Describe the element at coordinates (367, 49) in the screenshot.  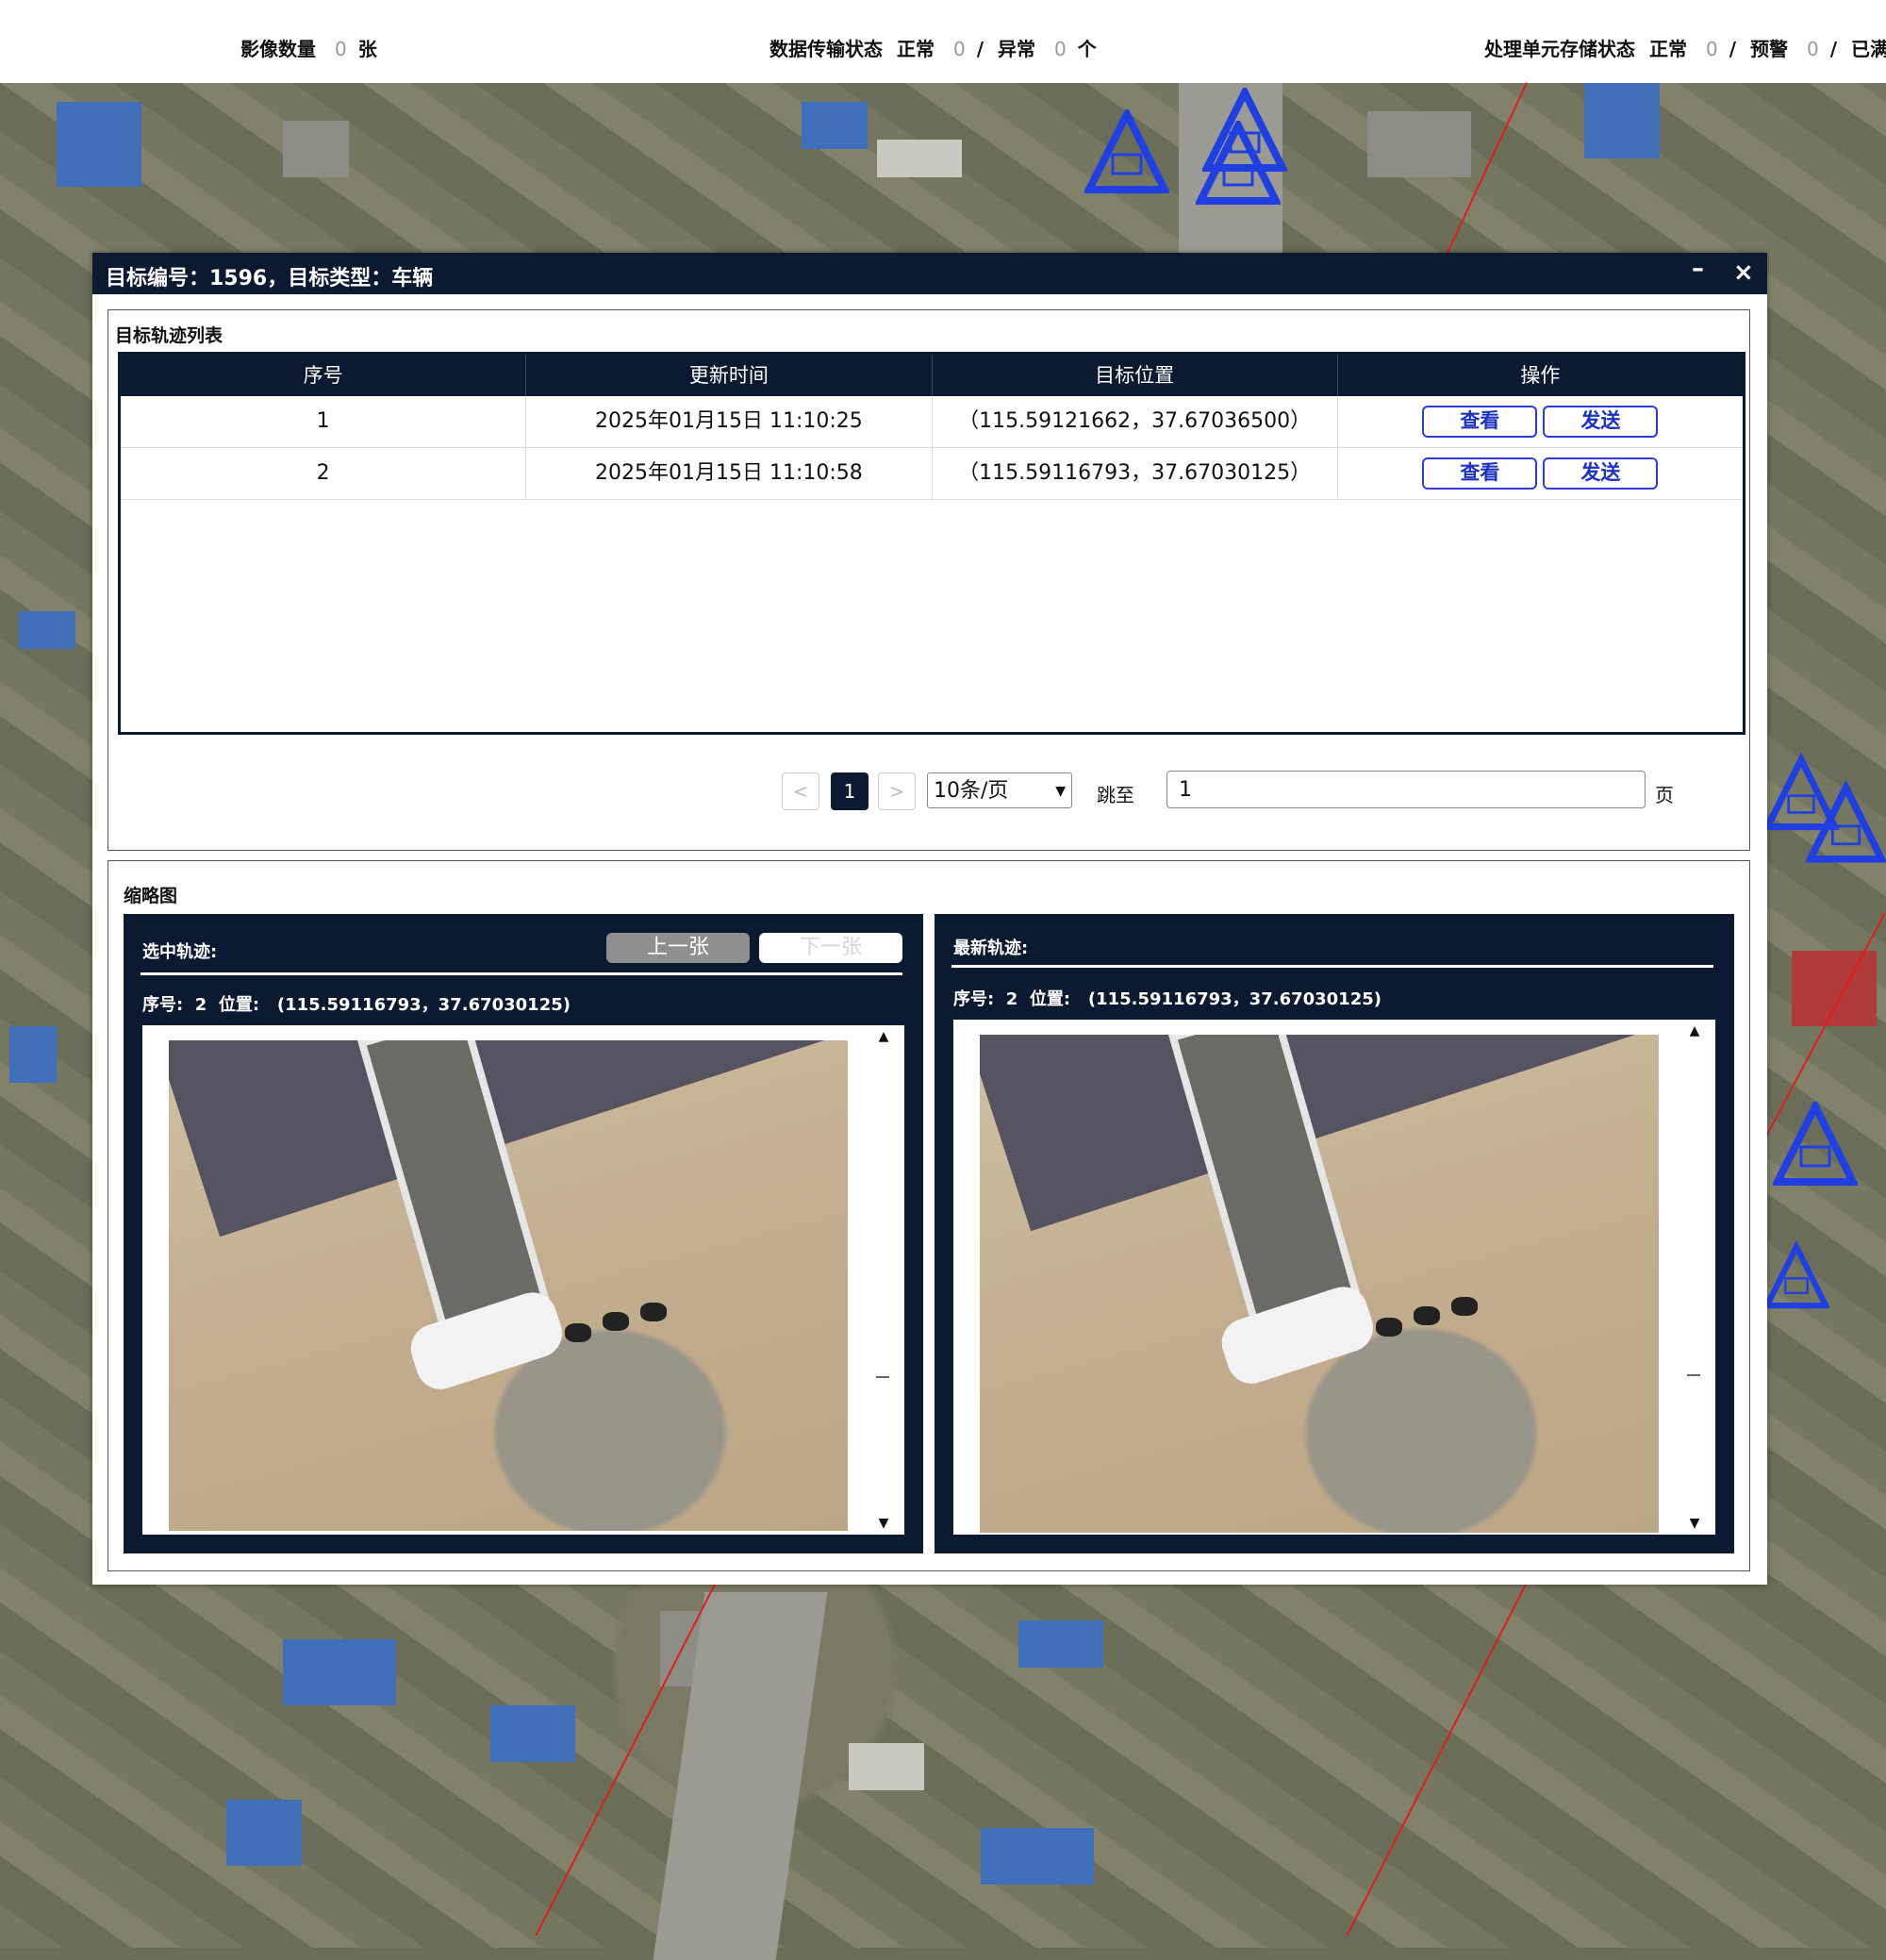
I see `image-count-unit: 张` at that location.